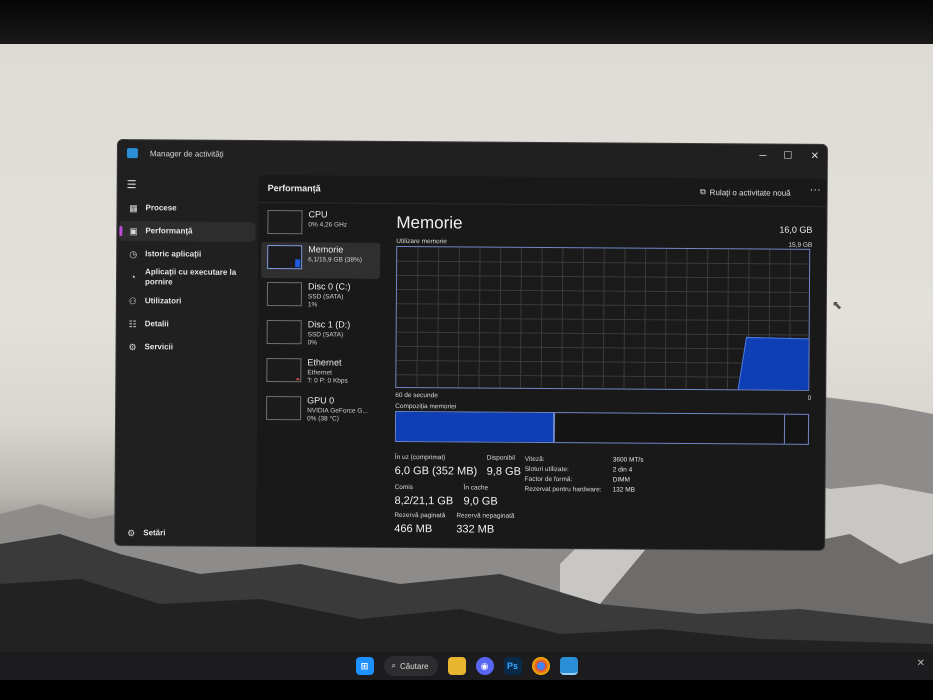 The width and height of the screenshot is (933, 700). Describe the element at coordinates (815, 190) in the screenshot. I see `more-options-icon: ···` at that location.